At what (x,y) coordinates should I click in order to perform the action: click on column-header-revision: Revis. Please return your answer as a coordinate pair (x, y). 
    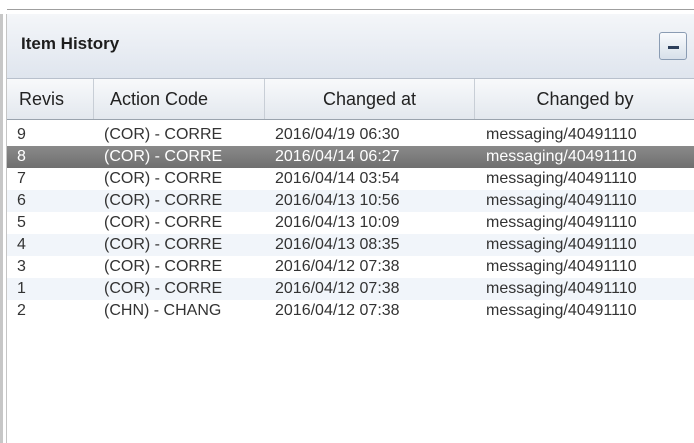
    Looking at the image, I should click on (50, 99).